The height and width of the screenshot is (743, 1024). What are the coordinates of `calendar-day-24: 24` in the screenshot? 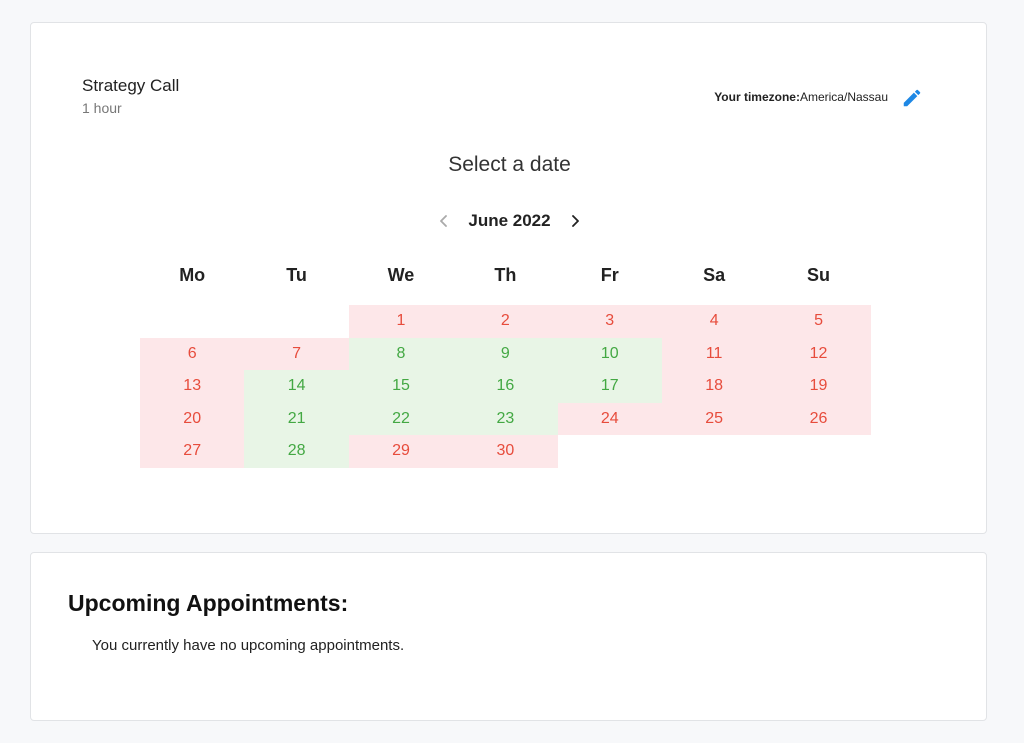 It's located at (609, 418).